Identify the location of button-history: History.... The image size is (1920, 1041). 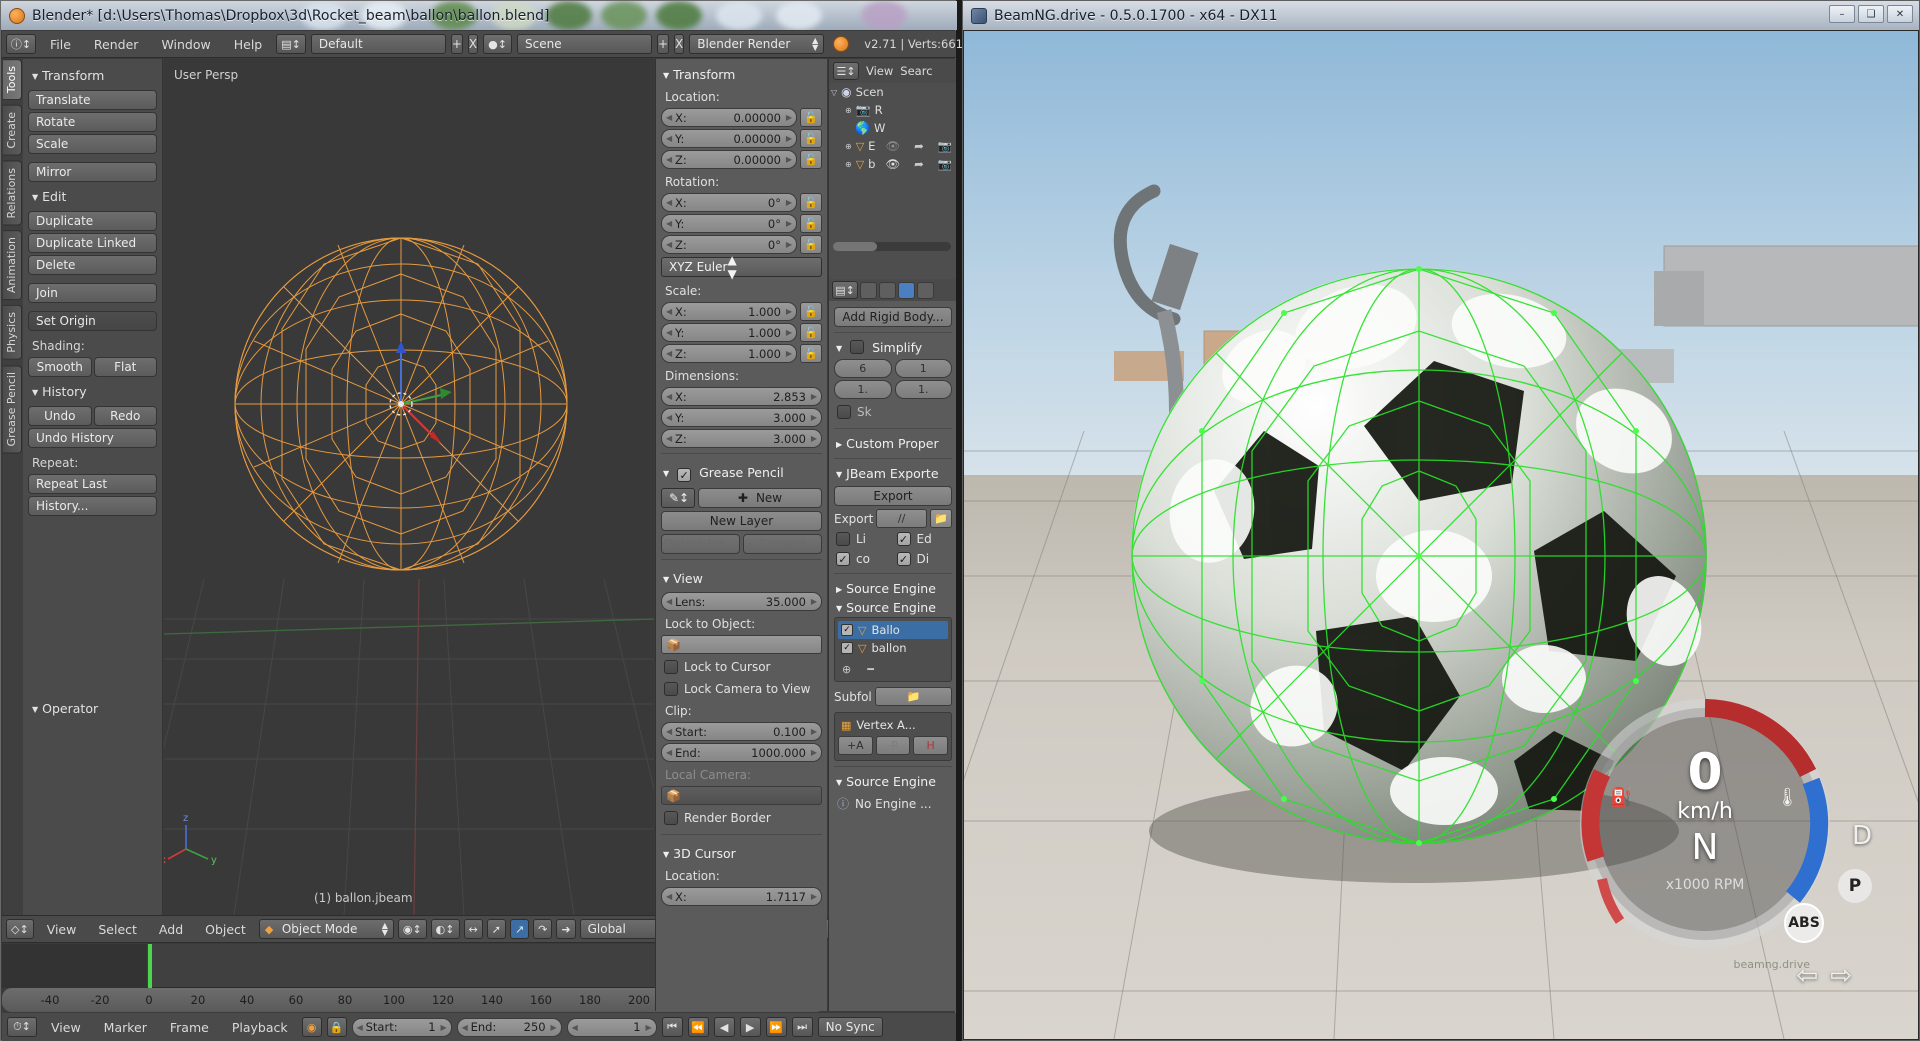
(92, 506).